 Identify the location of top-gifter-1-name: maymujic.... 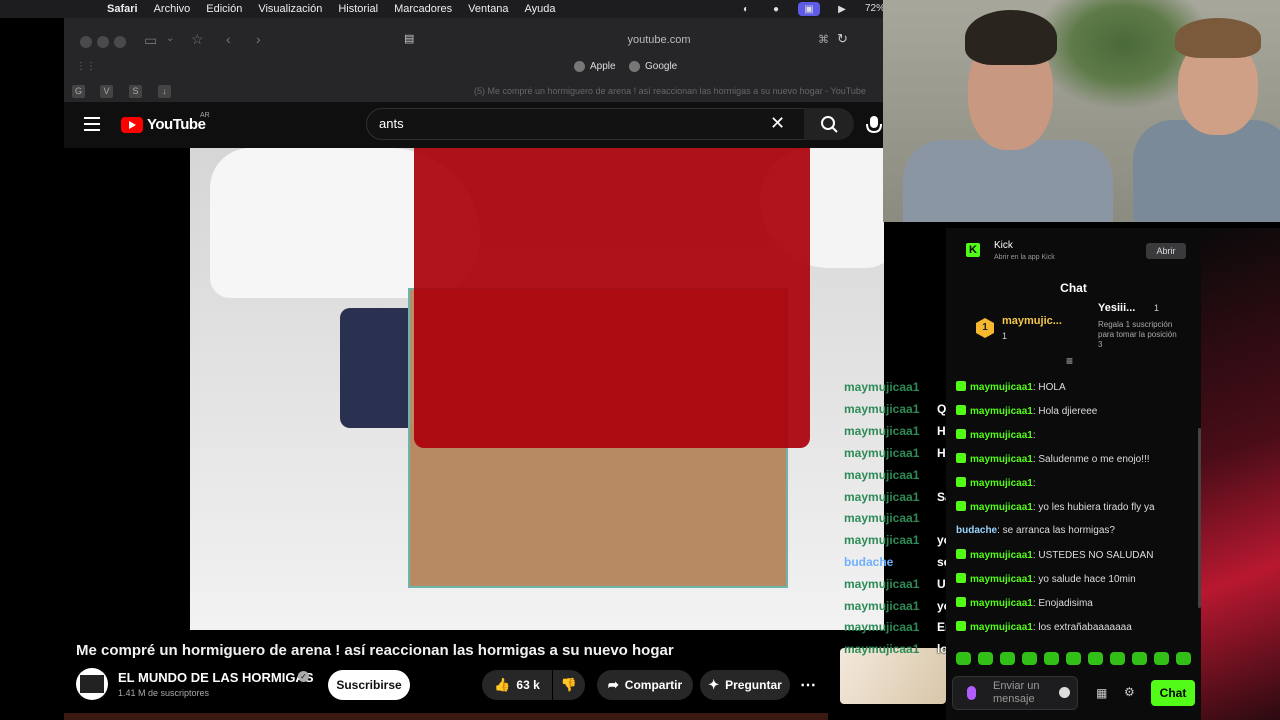
(1032, 321).